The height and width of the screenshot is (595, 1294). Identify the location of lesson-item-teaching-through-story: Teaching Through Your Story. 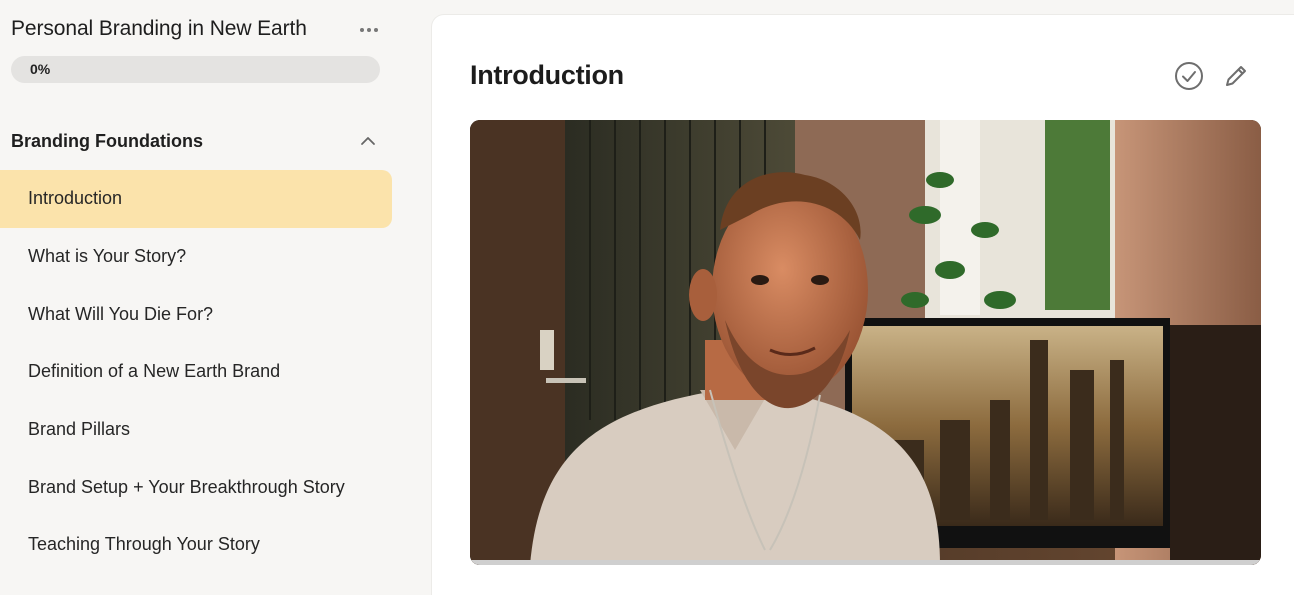
(196, 545).